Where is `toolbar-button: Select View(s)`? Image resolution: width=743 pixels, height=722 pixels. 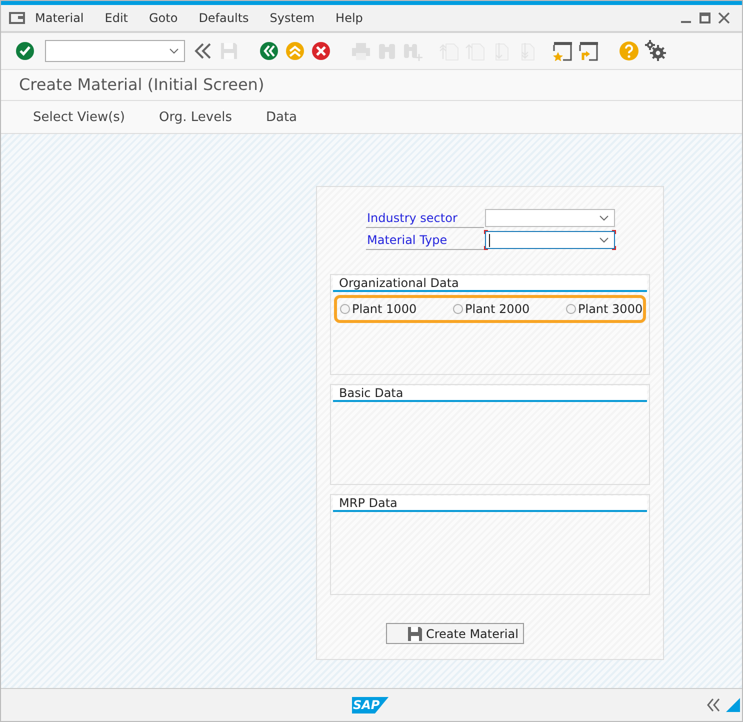
toolbar-button: Select View(s) is located at coordinates (79, 117).